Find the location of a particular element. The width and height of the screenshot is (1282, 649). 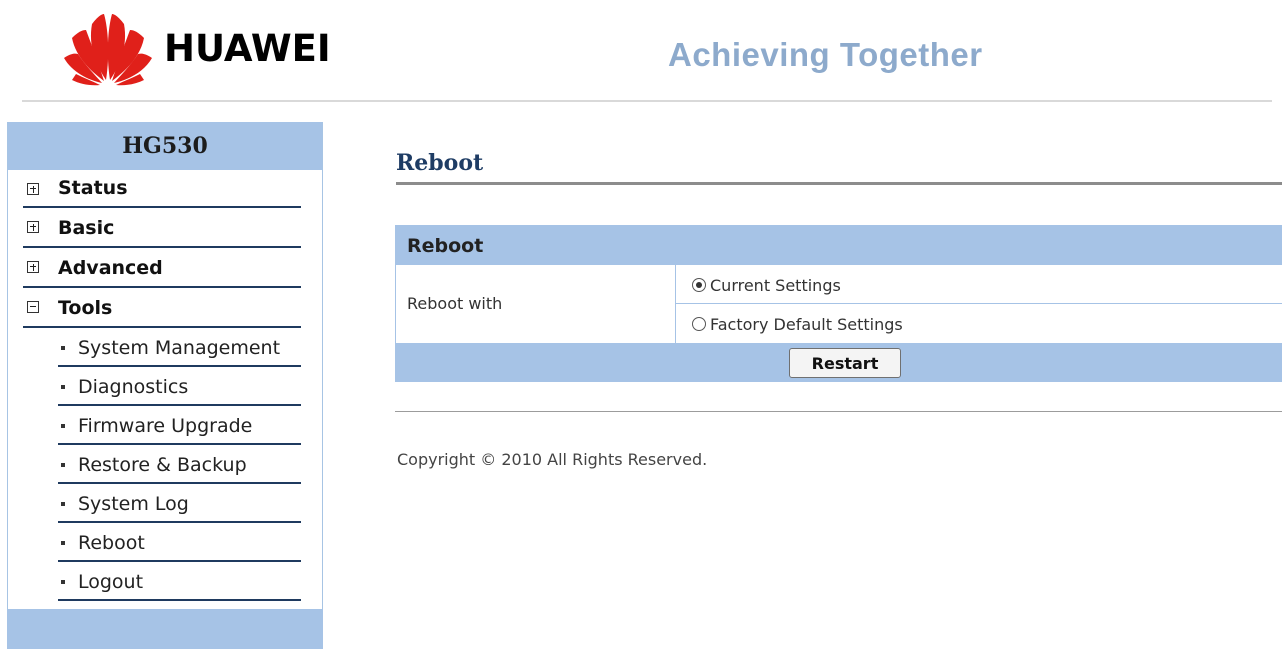

reboot-with-label: Reboot with is located at coordinates (536, 304).